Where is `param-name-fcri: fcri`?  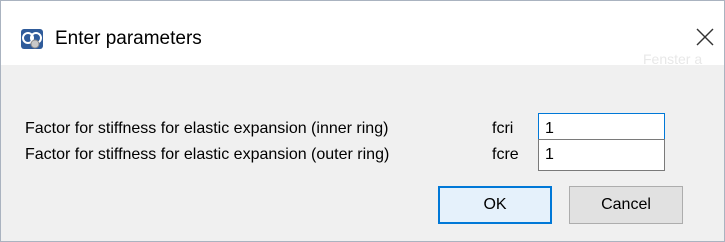 param-name-fcri: fcri is located at coordinates (503, 128).